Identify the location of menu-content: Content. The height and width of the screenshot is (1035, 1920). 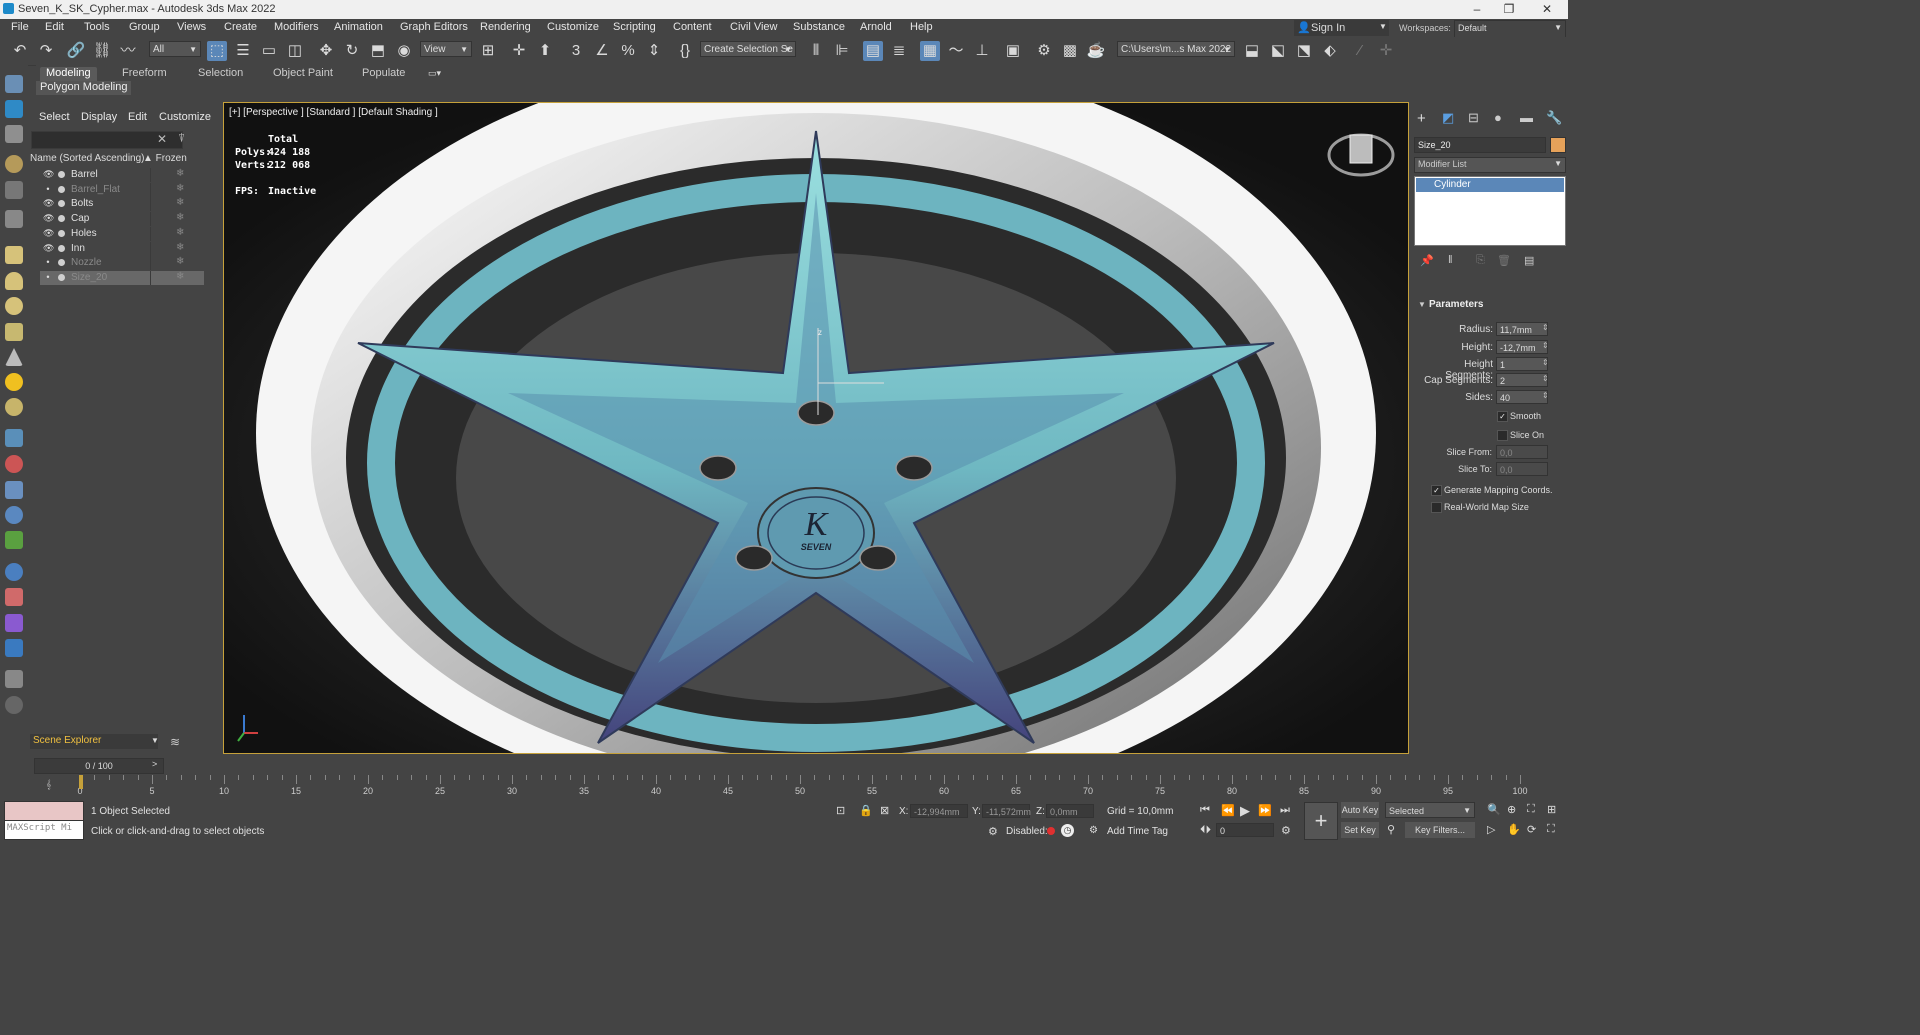
(692, 27).